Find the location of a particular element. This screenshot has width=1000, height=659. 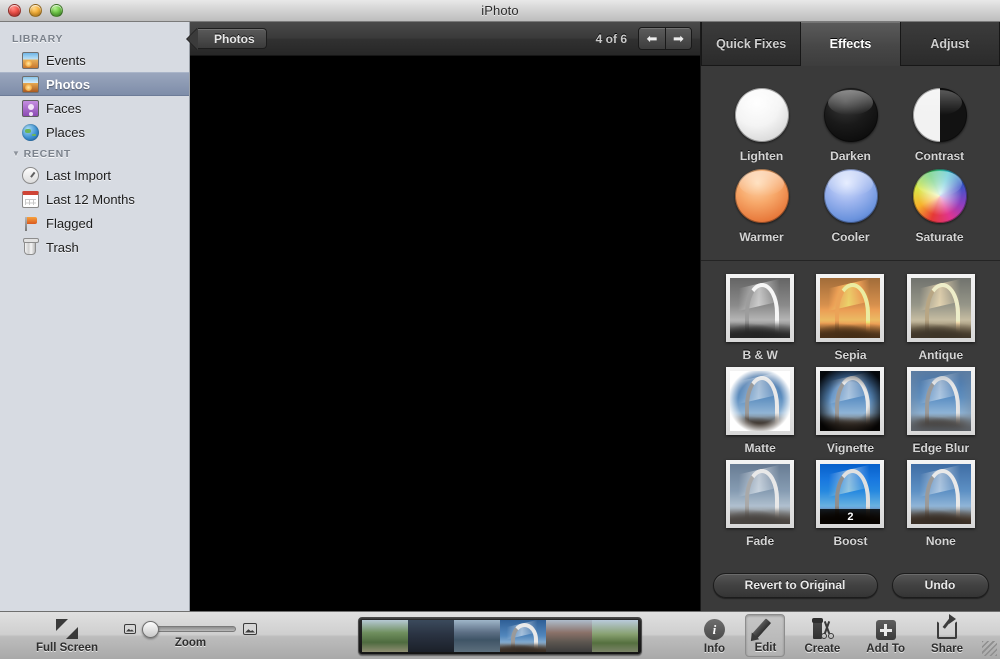

edit-panel-actions: Revert to Original Undo is located at coordinates (850, 587).